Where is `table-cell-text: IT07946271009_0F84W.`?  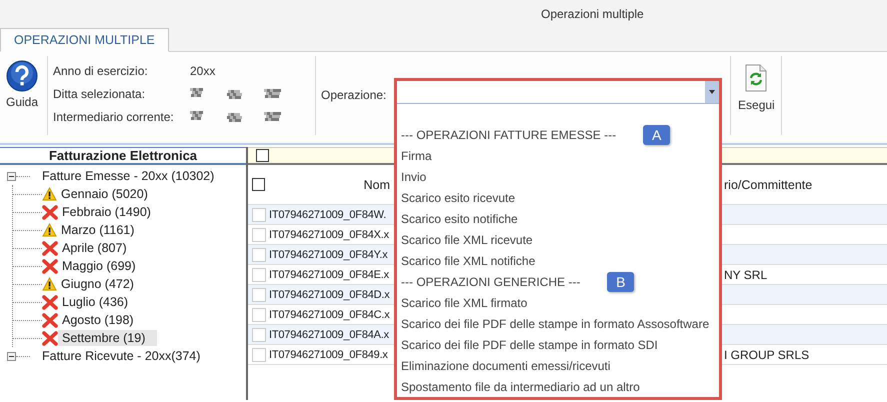 table-cell-text: IT07946271009_0F84W. is located at coordinates (328, 214).